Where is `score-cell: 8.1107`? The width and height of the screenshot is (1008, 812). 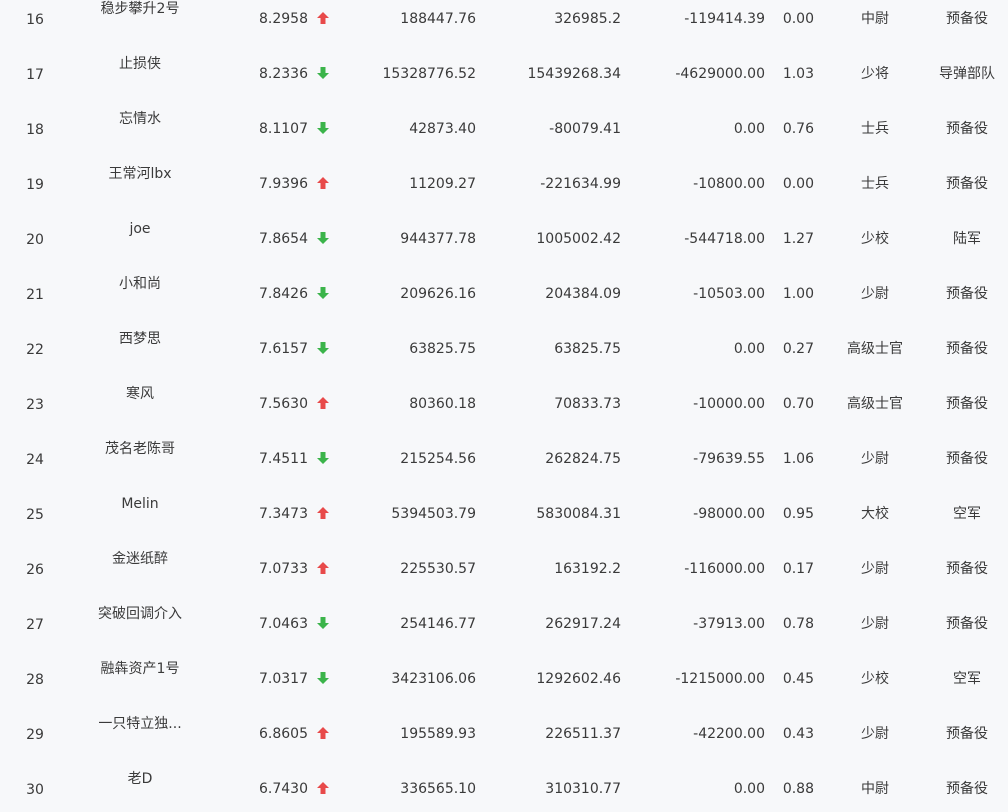
score-cell: 8.1107 is located at coordinates (283, 129).